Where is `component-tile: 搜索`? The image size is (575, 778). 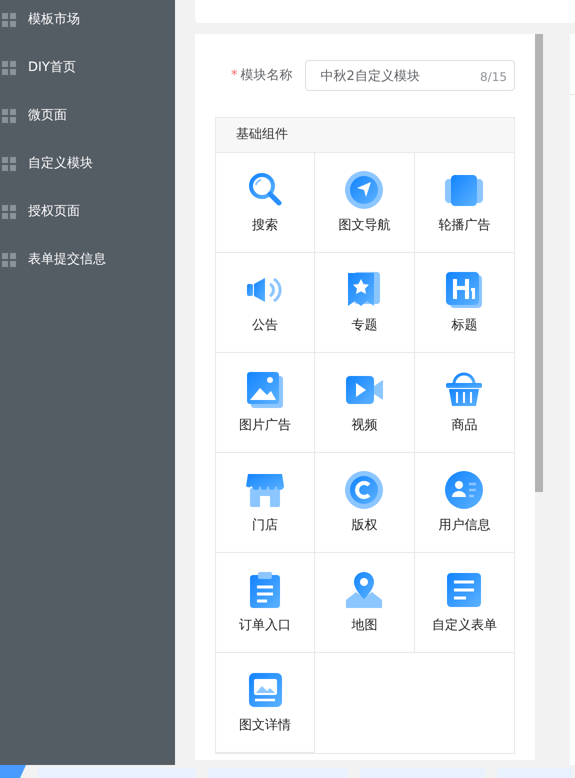 component-tile: 搜索 is located at coordinates (266, 203).